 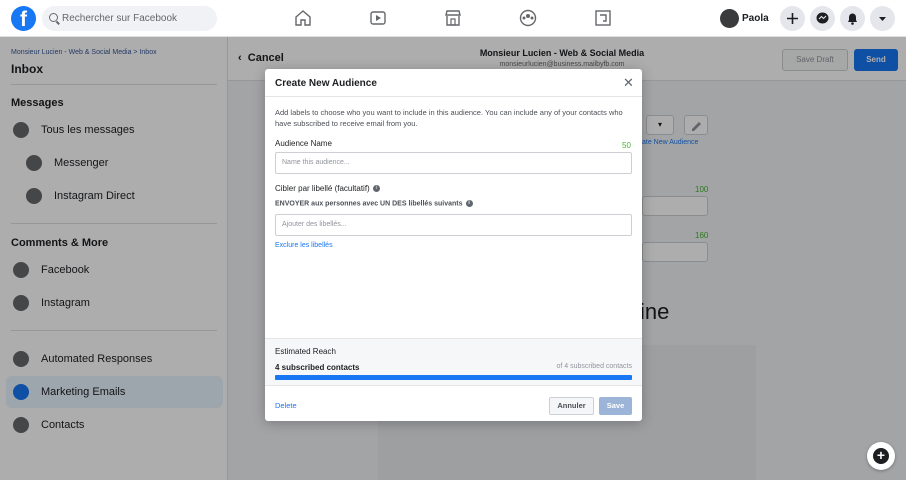 I want to click on plus-button, so click(x=792, y=18).